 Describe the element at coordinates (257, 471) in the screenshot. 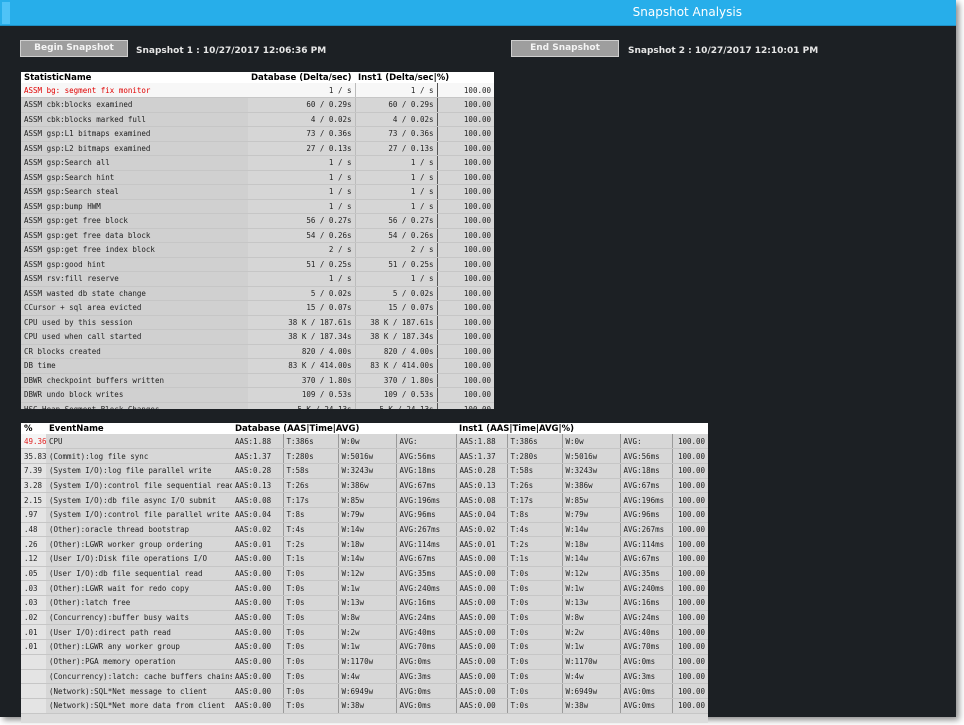

I see `db-aas-cell: AAS:0.28` at that location.